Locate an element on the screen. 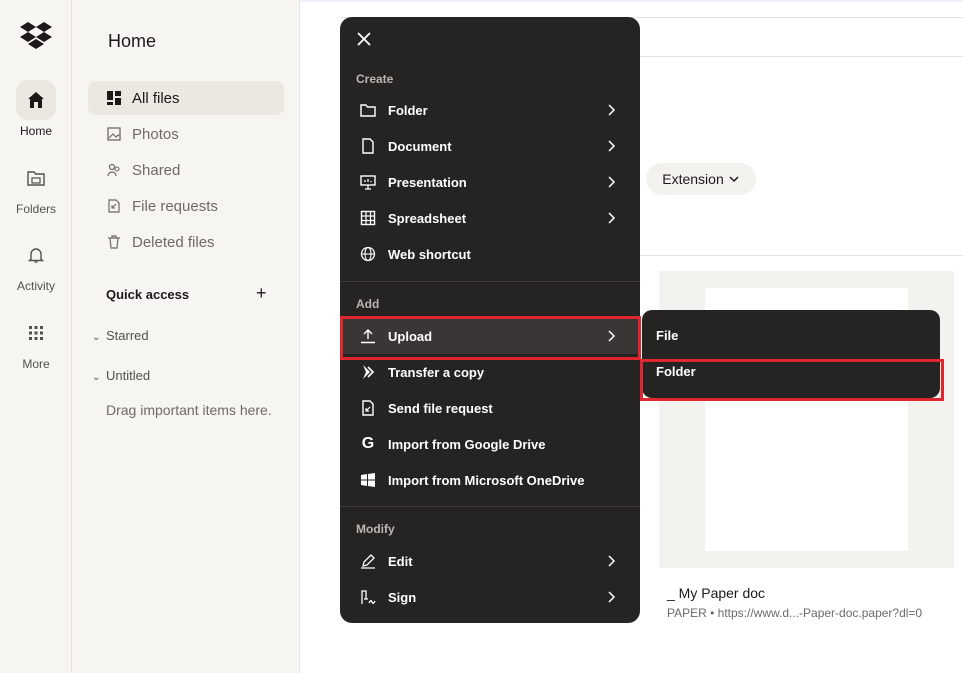 The image size is (963, 673). menu-item-import-onedrive: Import from Microsoft OneDrive is located at coordinates (490, 480).